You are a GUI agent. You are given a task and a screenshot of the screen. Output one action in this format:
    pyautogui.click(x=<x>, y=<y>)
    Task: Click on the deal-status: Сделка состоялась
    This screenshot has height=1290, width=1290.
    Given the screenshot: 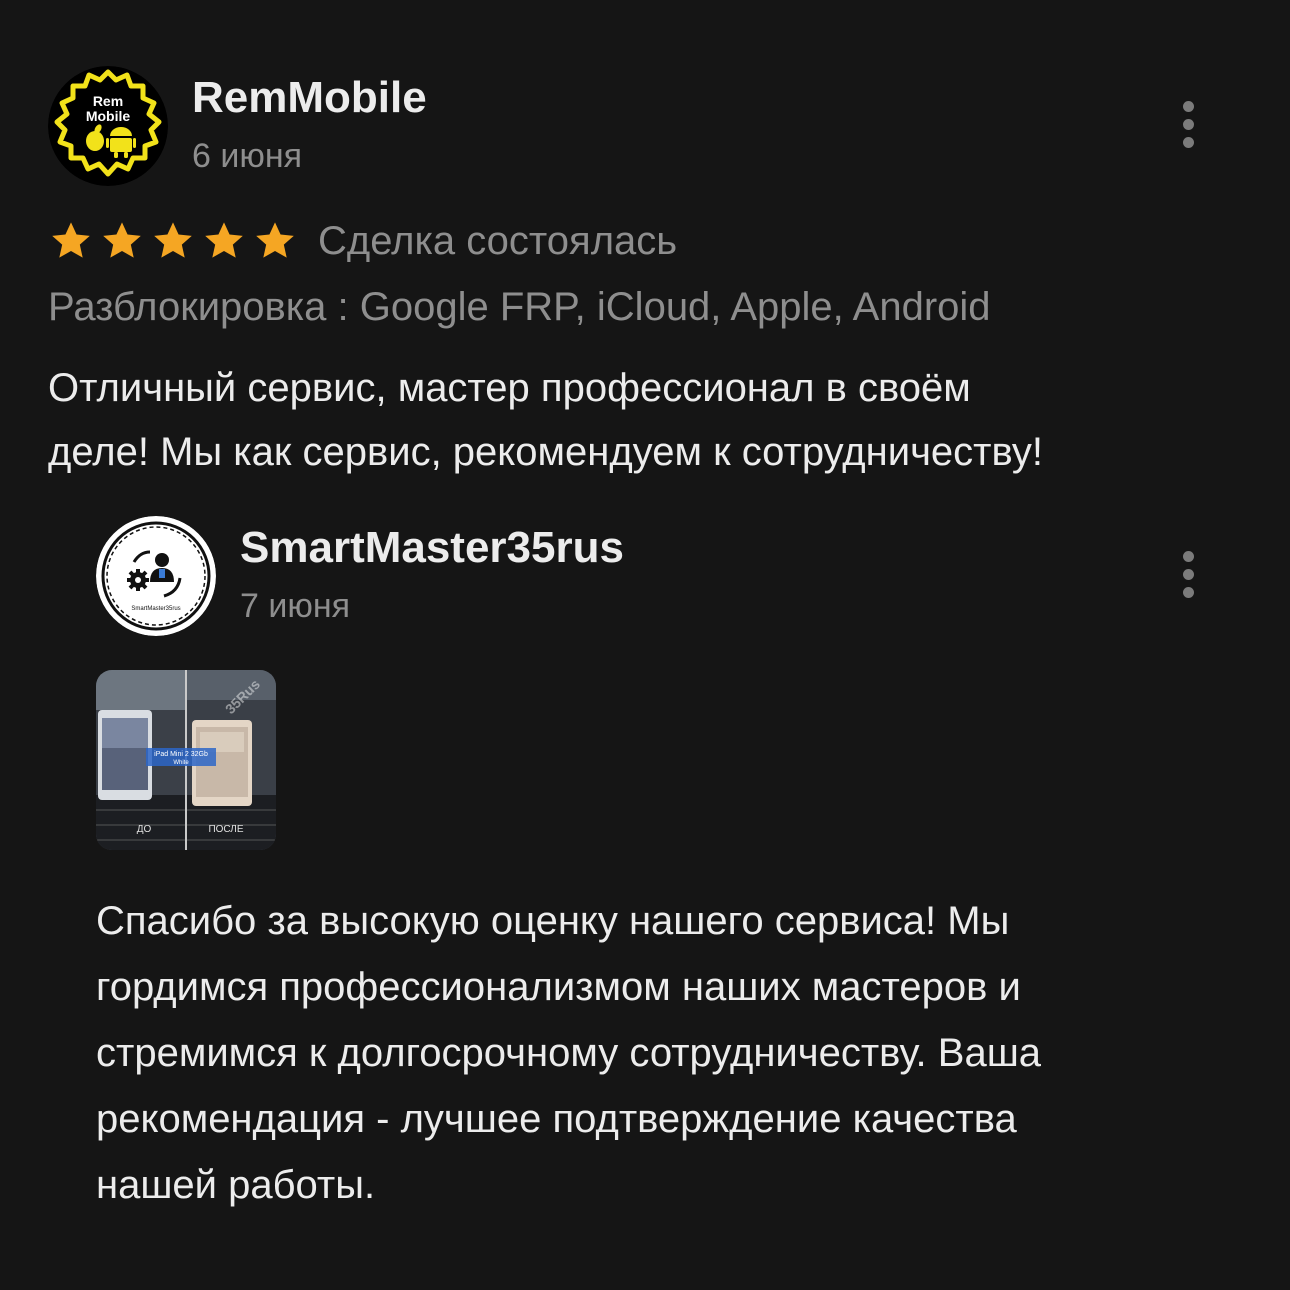 What is the action you would take?
    pyautogui.click(x=498, y=241)
    